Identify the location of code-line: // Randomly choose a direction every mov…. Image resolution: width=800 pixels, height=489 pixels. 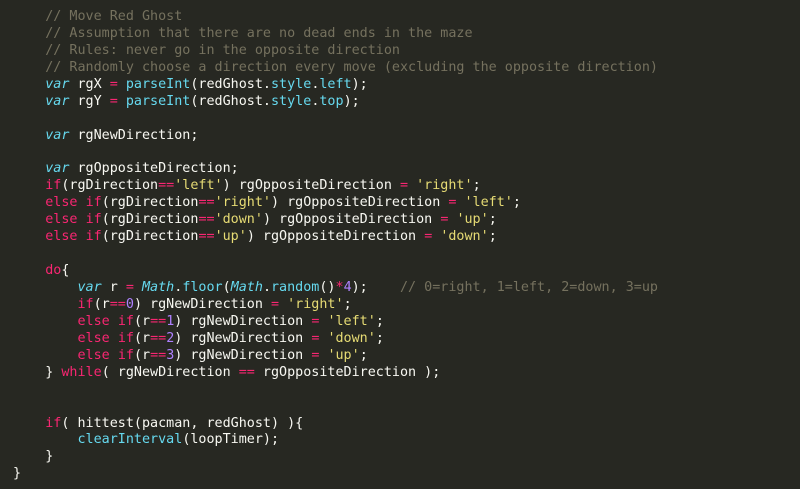
(335, 68).